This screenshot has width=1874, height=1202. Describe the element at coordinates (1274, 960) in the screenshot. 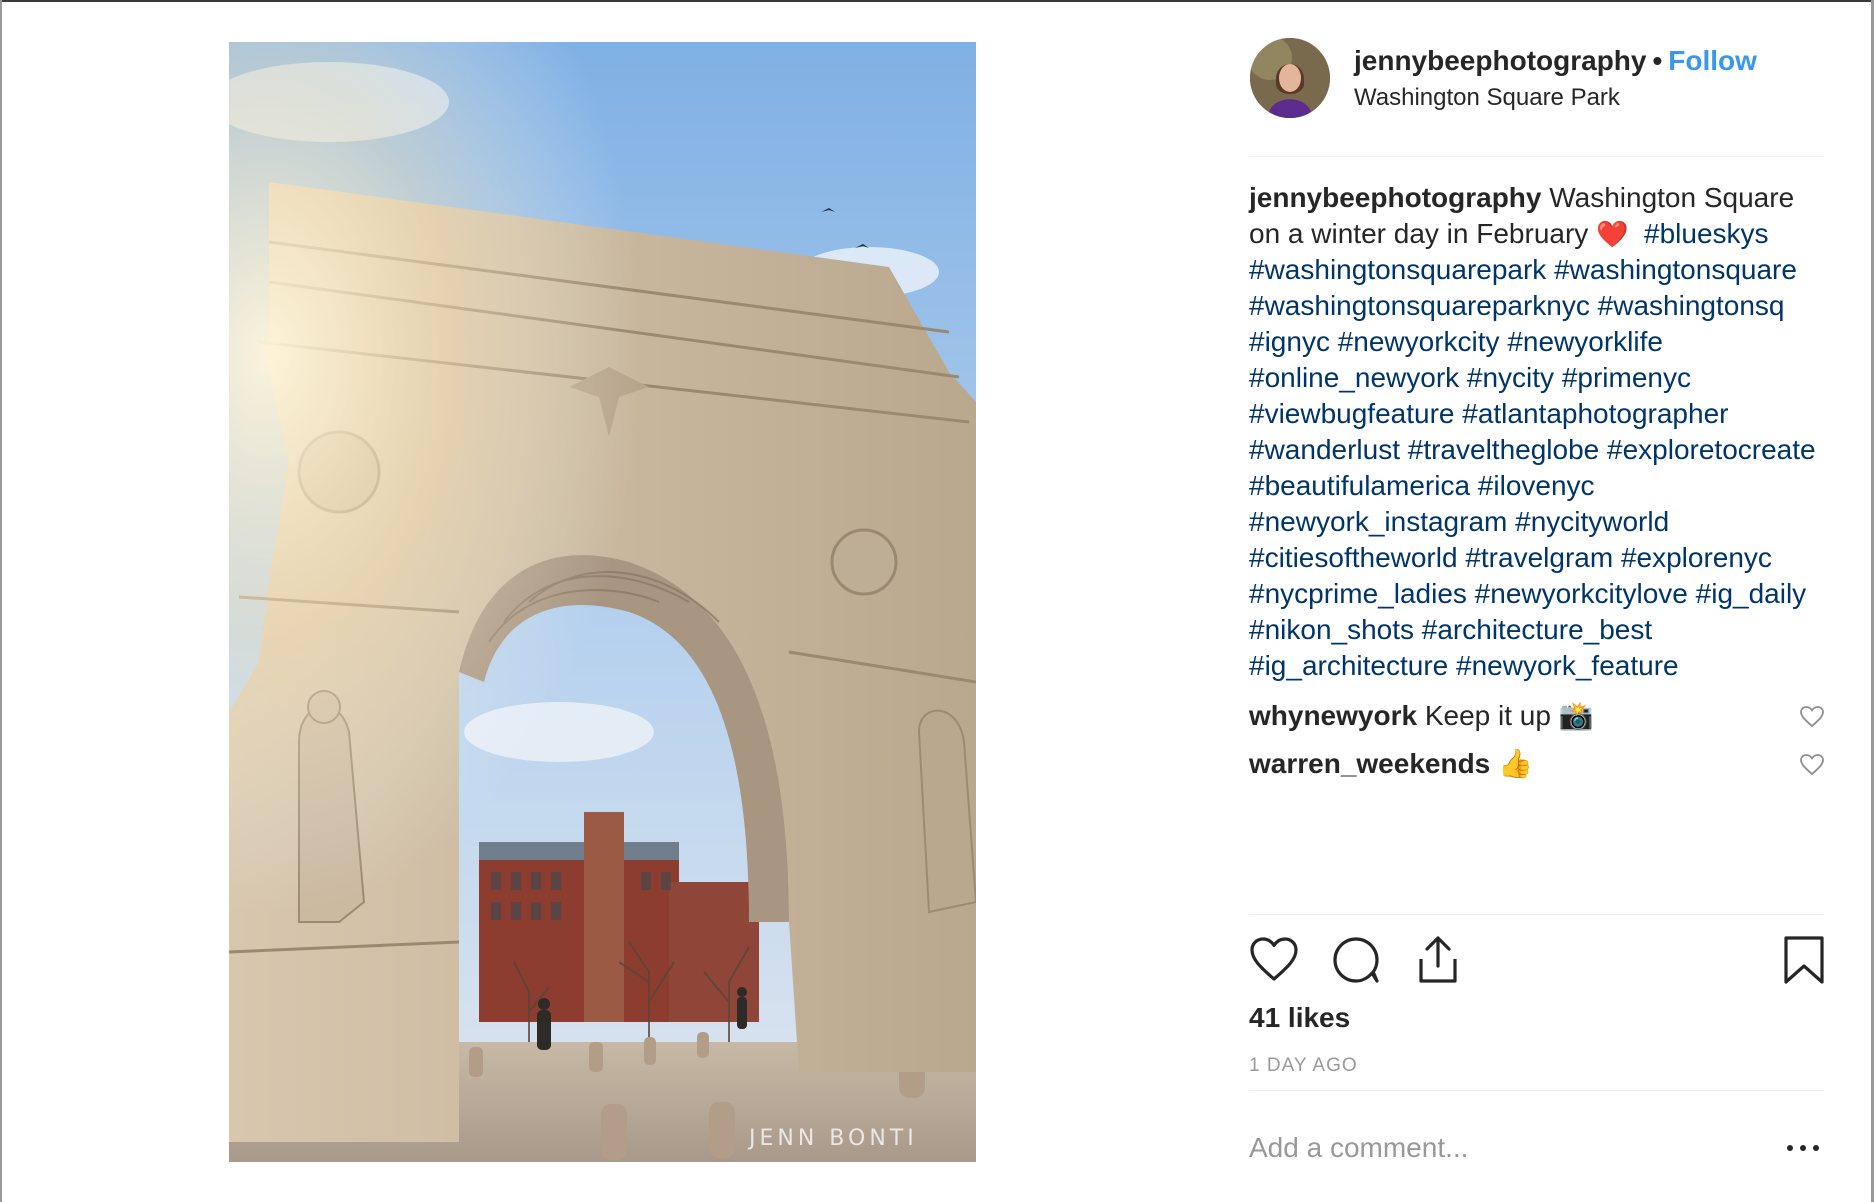

I see `heart-icon` at that location.